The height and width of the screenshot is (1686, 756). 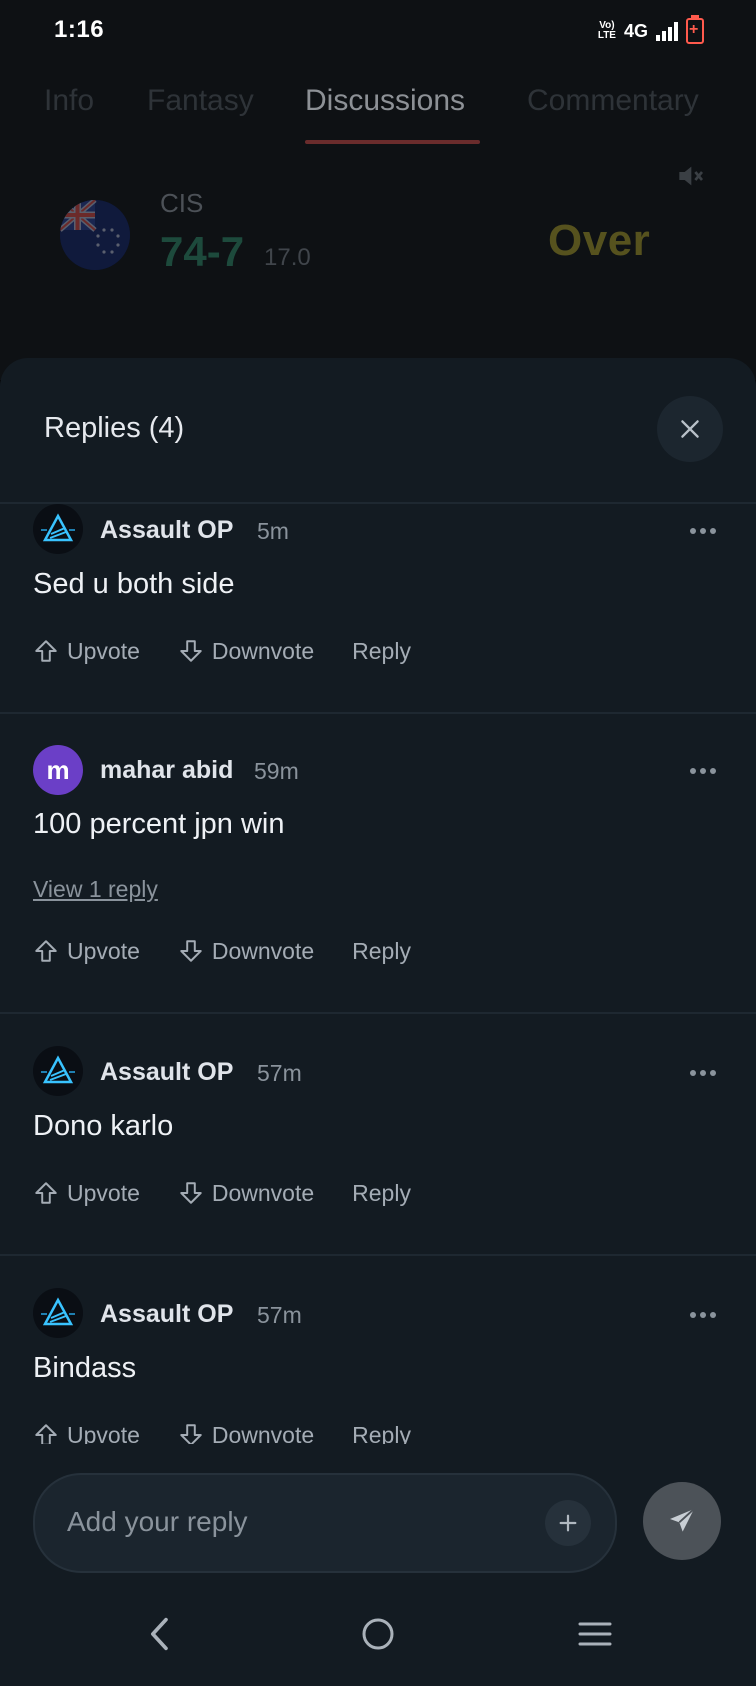 What do you see at coordinates (378, 235) in the screenshot?
I see `scorecard: CIS 74-7 17.0 Over` at bounding box center [378, 235].